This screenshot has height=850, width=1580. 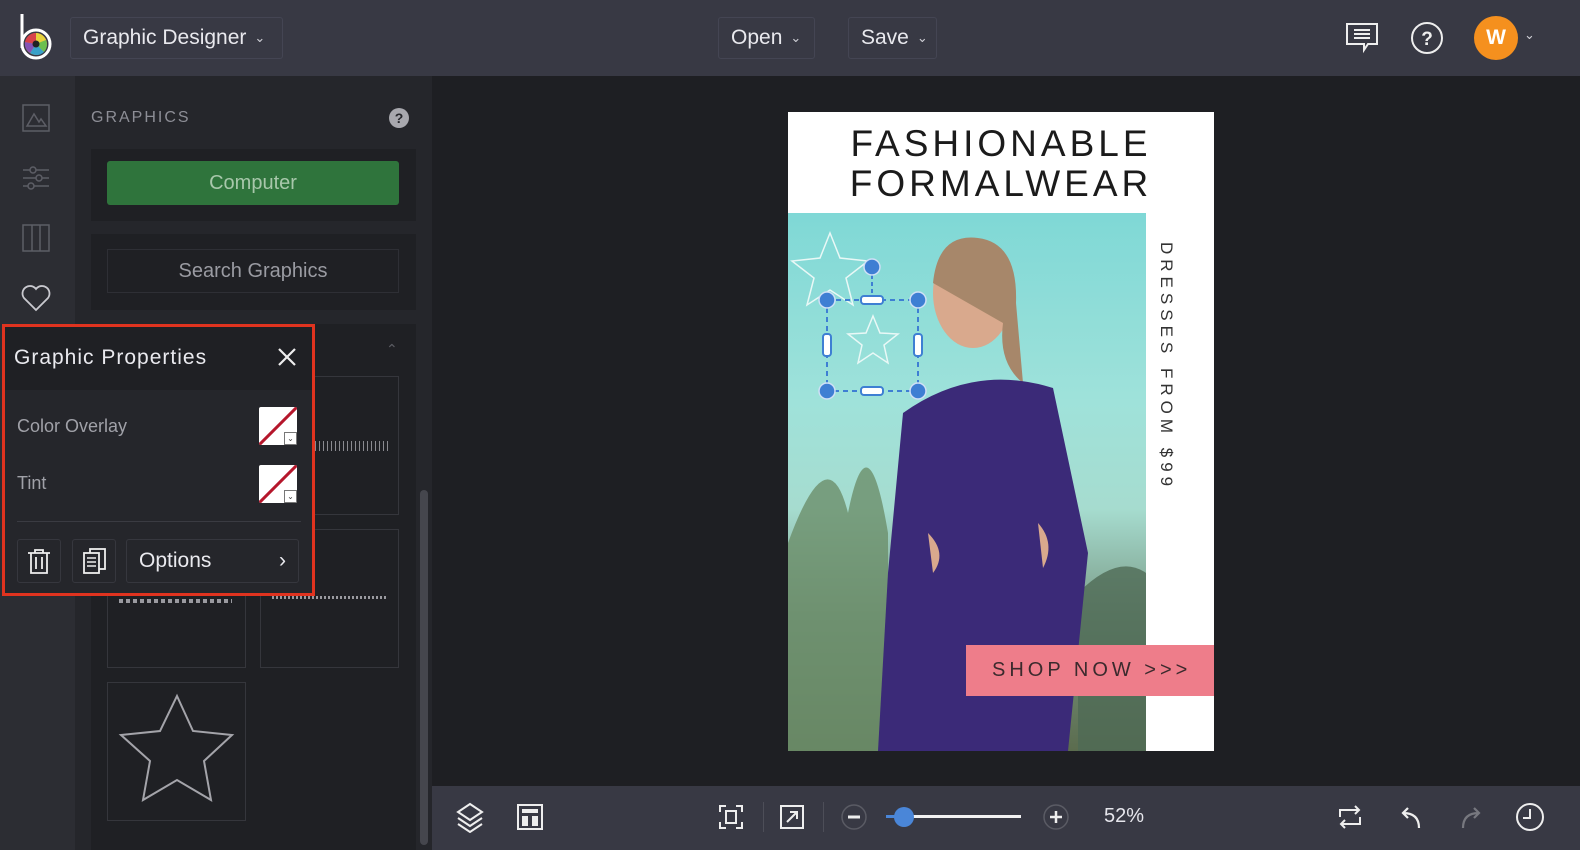 I want to click on minus-circle-icon, so click(x=854, y=817).